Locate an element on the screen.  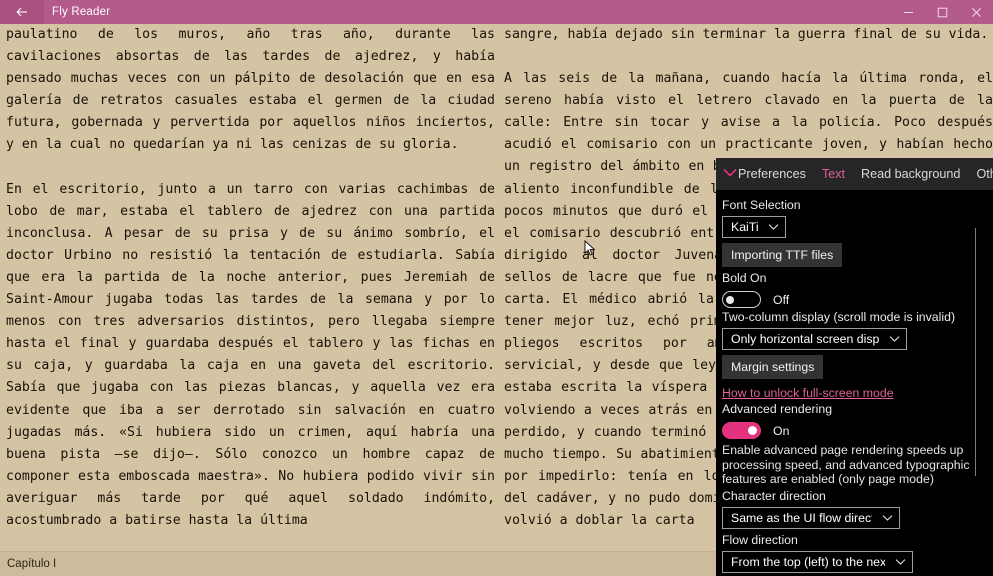
tab-read-background: Read background is located at coordinates (910, 174).